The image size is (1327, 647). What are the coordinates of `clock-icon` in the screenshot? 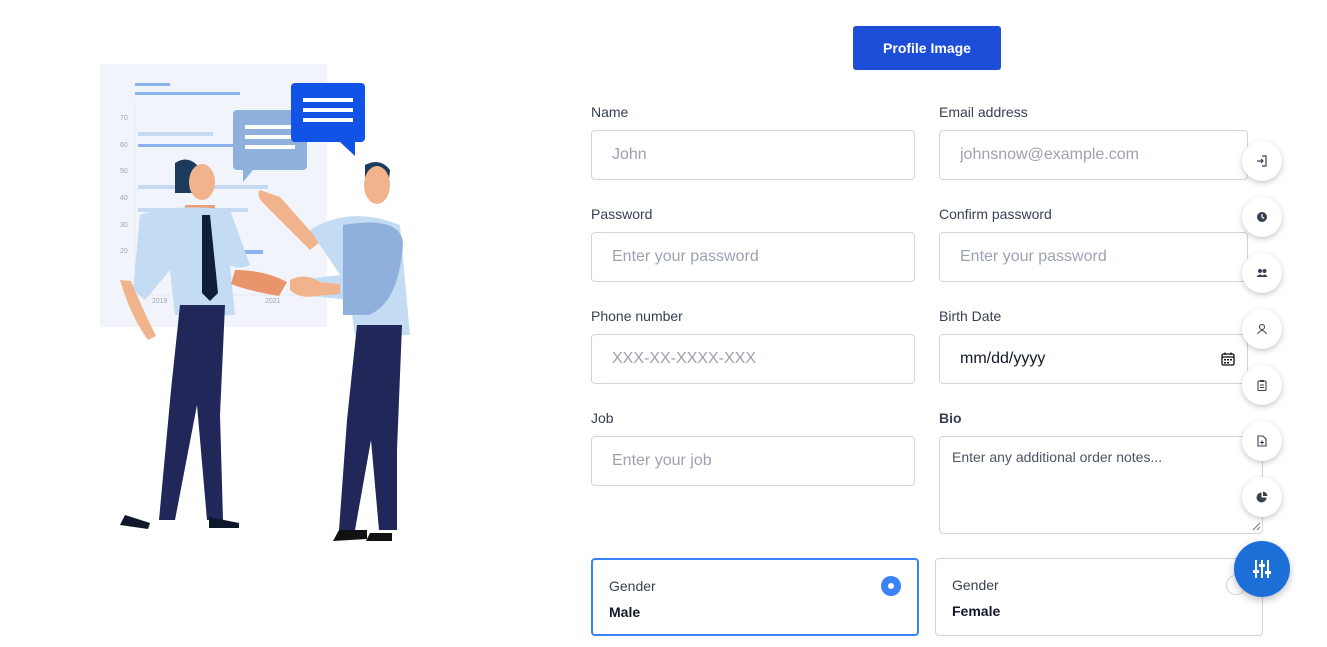 It's located at (1262, 217).